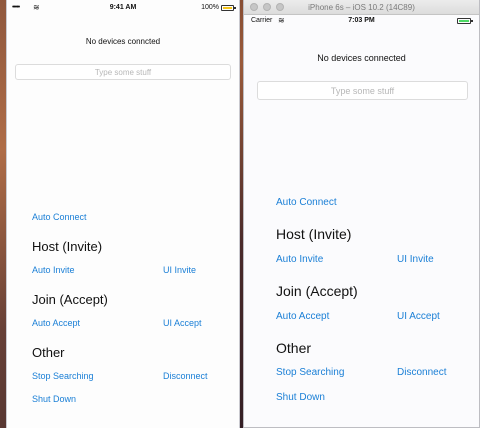  I want to click on window-titlebar: iPhone 6s – iOS 10.2 (14C89), so click(361, 7).